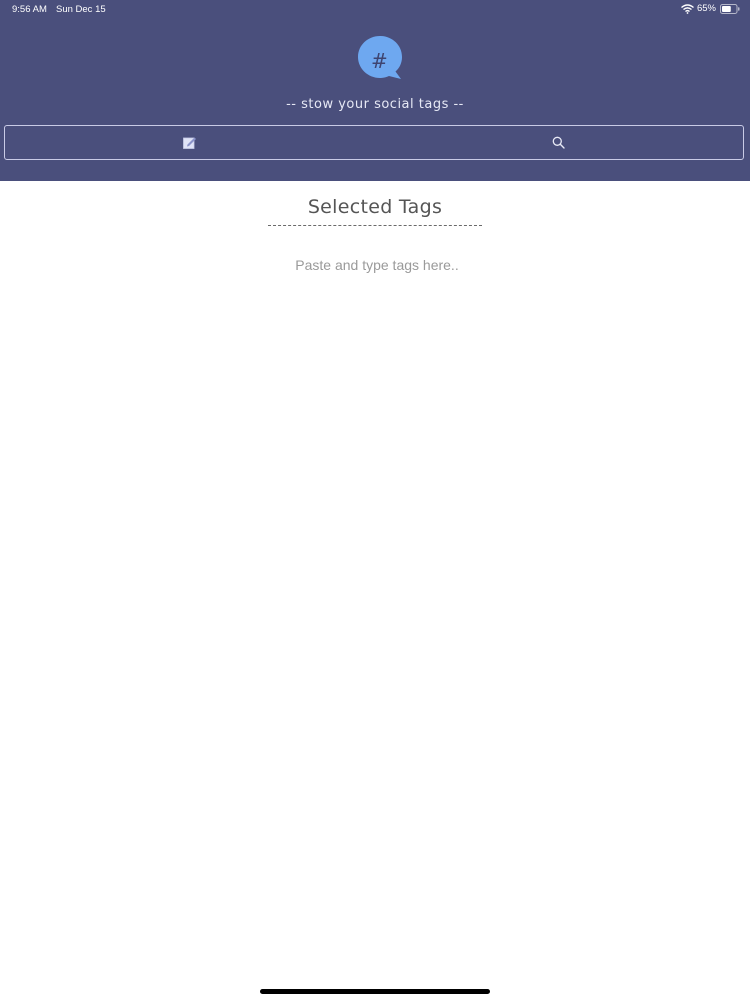  I want to click on home-indicator, so click(375, 991).